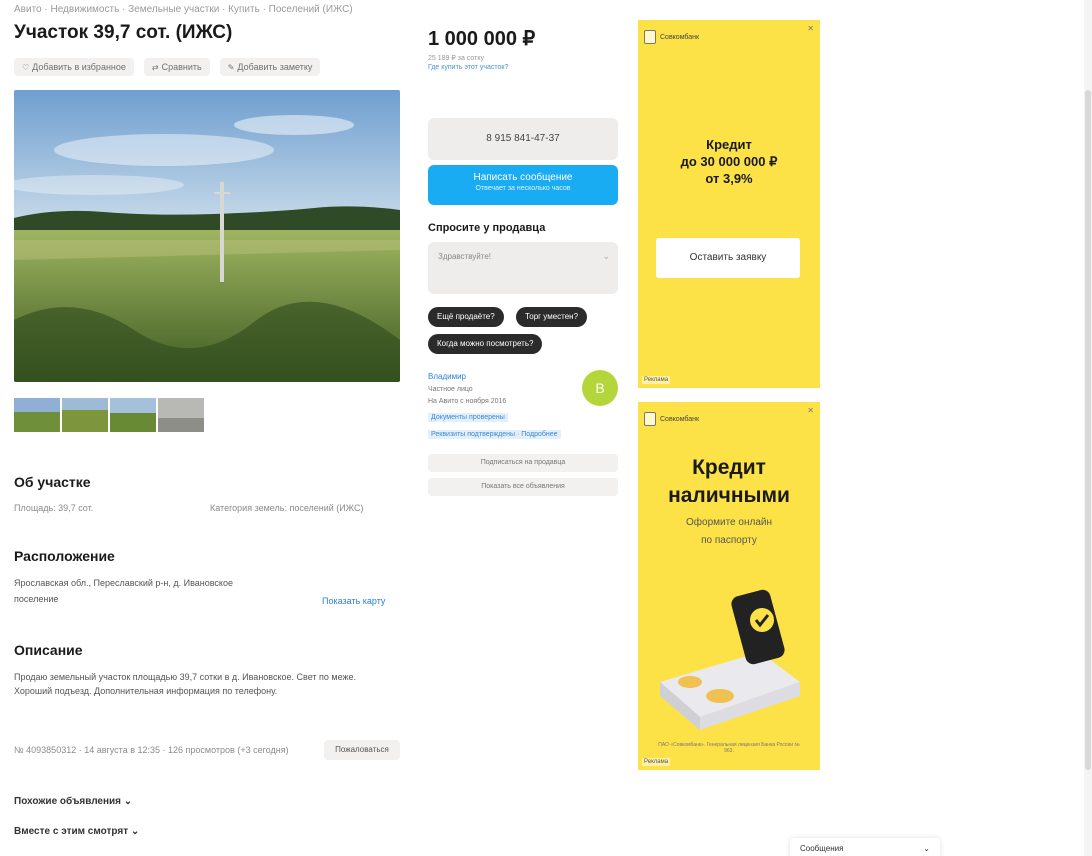 The image size is (1092, 856). Describe the element at coordinates (822, 848) in the screenshot. I see `messages-label: Сообщения` at that location.